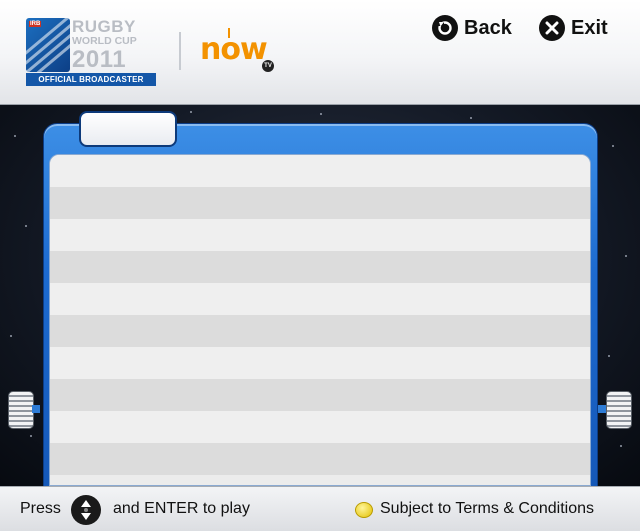 The height and width of the screenshot is (531, 640). Describe the element at coordinates (552, 28) in the screenshot. I see `cross-exit-icon` at that location.